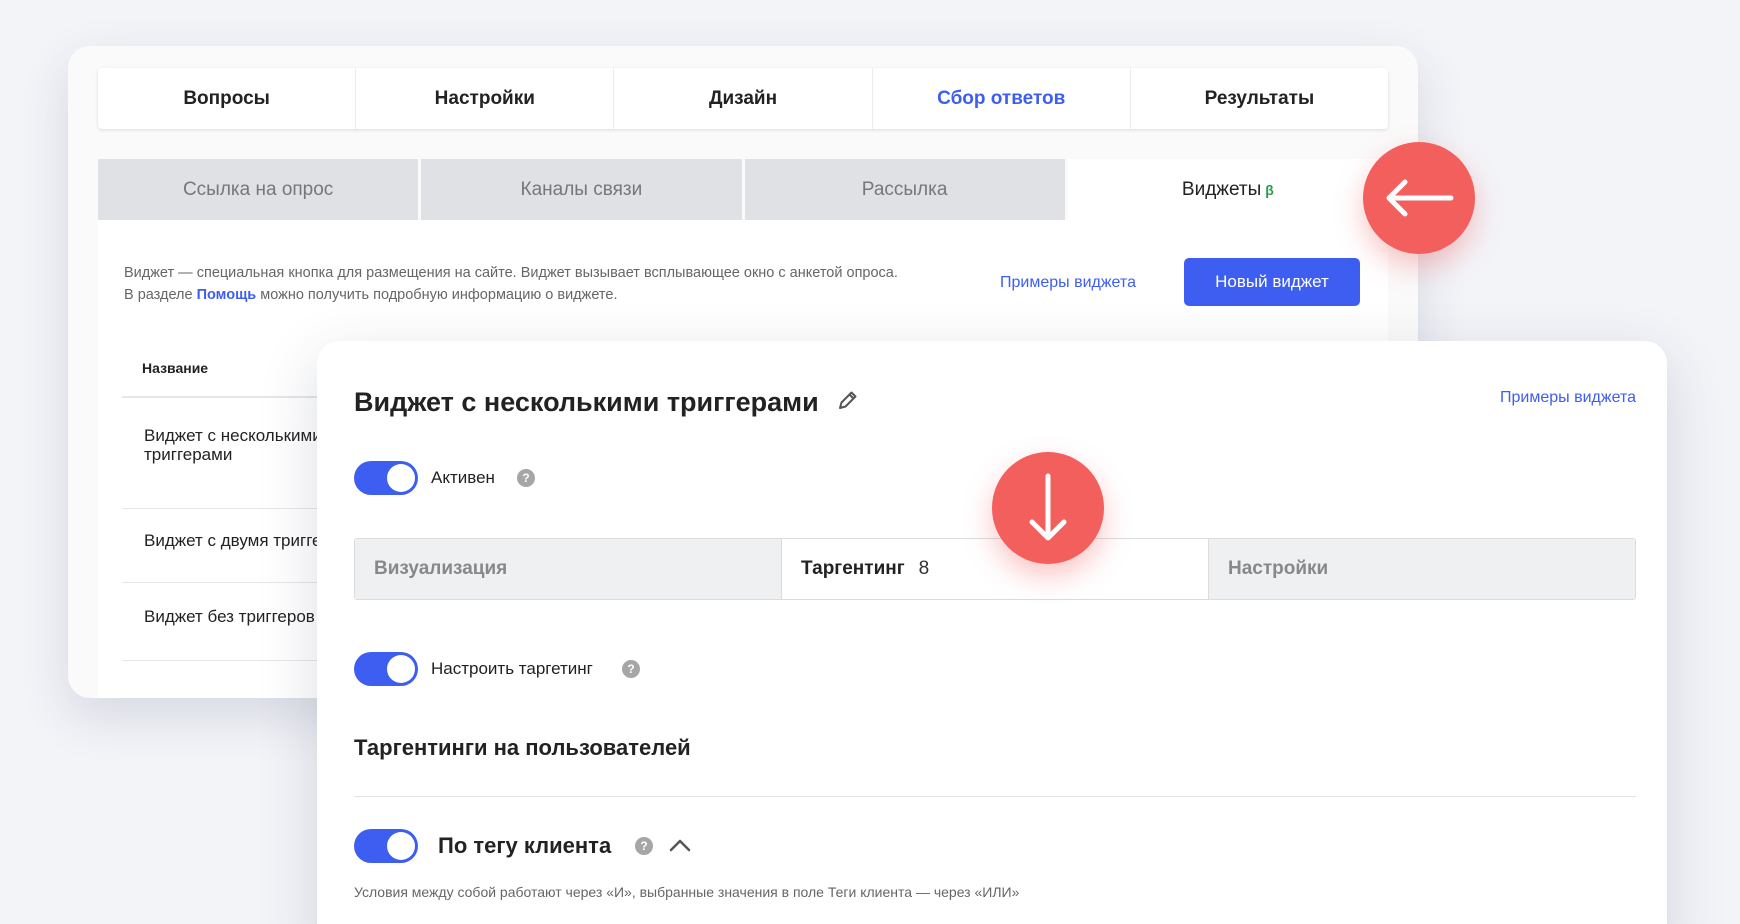 This screenshot has height=924, width=1740. What do you see at coordinates (904, 189) in the screenshot?
I see `subtab-mailing: Рассылка` at bounding box center [904, 189].